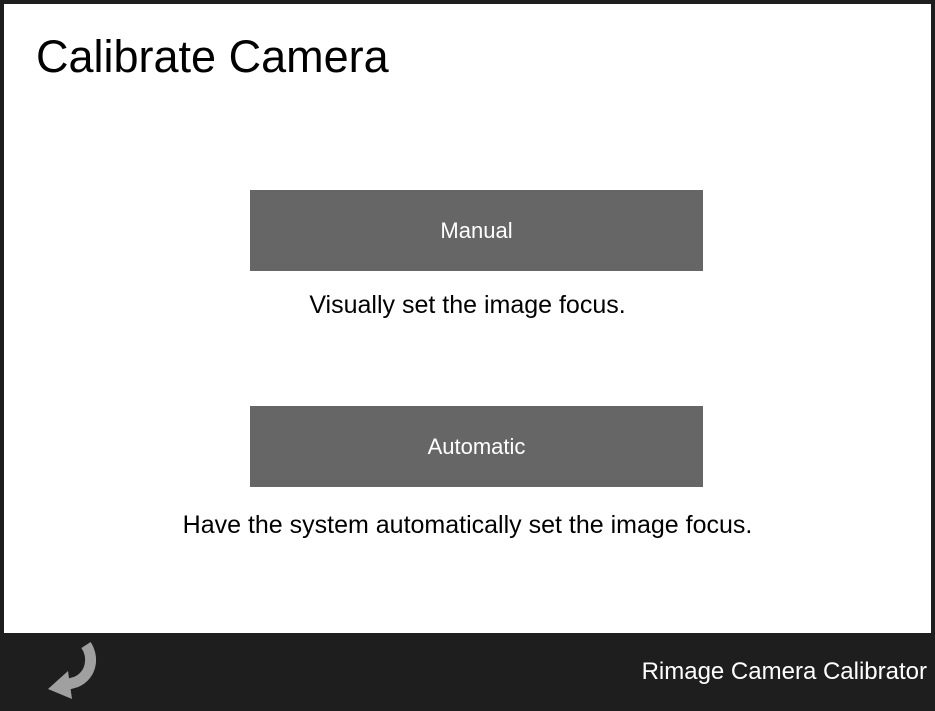 This screenshot has width=935, height=711. What do you see at coordinates (212, 56) in the screenshot?
I see `page-title: Calibrate Camera` at bounding box center [212, 56].